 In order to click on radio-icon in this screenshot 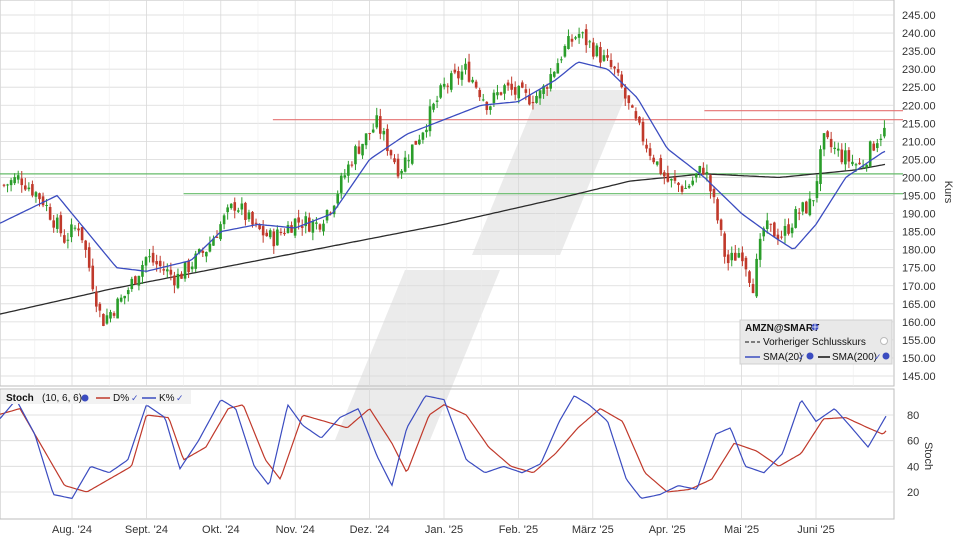, I will do `click(884, 341)`.